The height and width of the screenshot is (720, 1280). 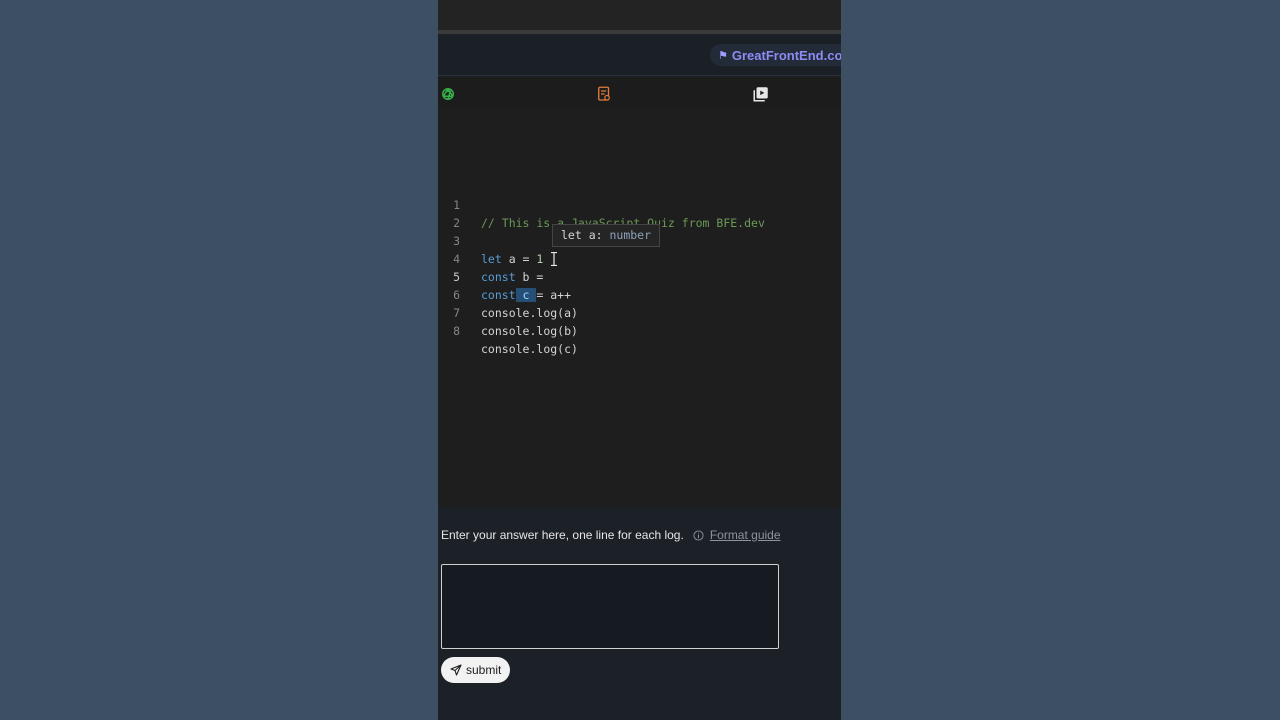 I want to click on code-line-5: 5 const c = a++, so click(x=639, y=276).